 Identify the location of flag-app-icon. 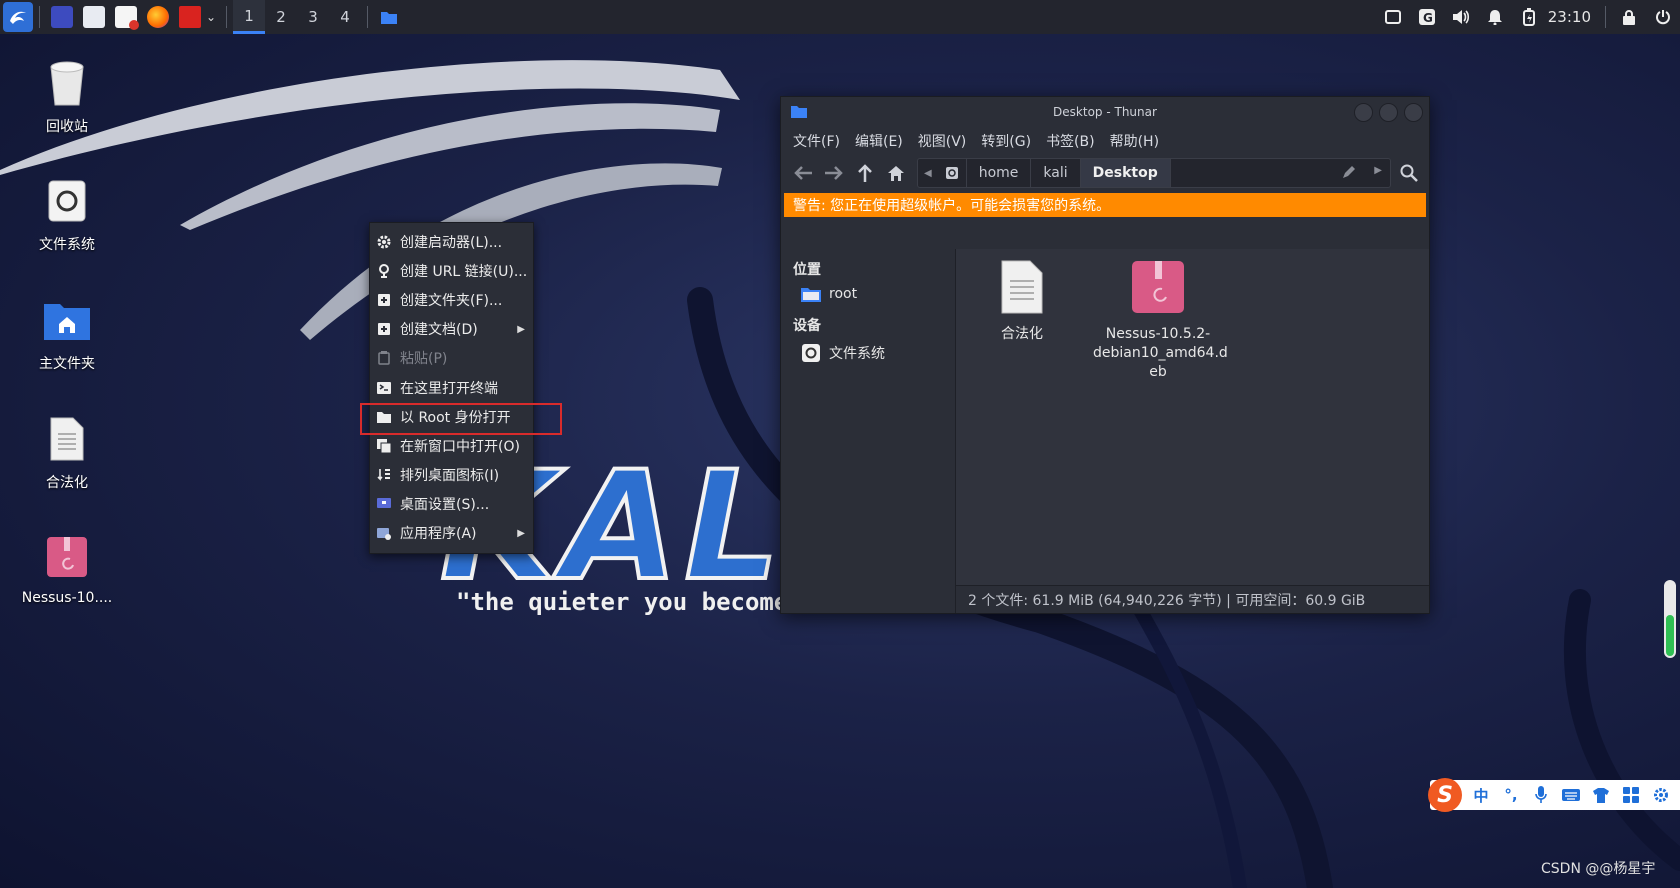
(190, 17).